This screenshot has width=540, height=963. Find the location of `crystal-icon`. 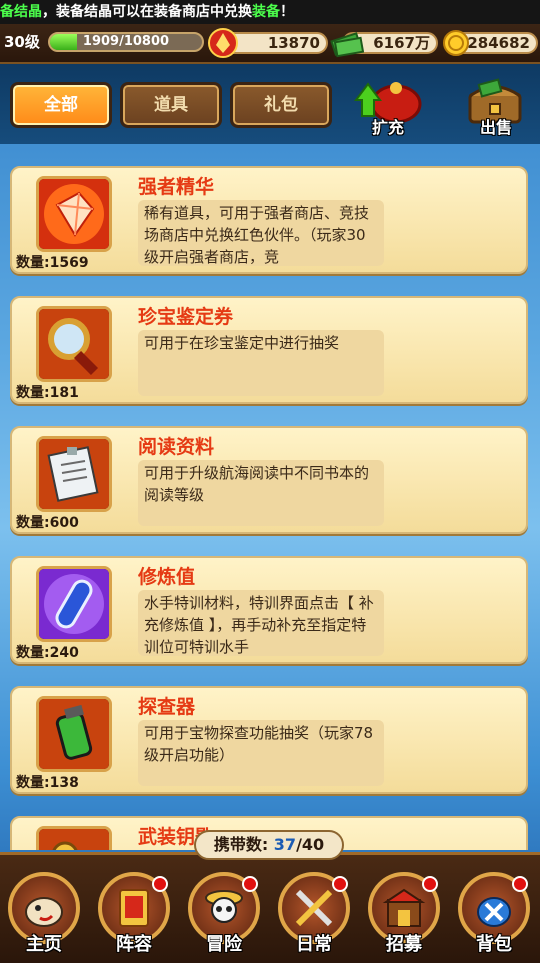

crystal-icon is located at coordinates (74, 214).